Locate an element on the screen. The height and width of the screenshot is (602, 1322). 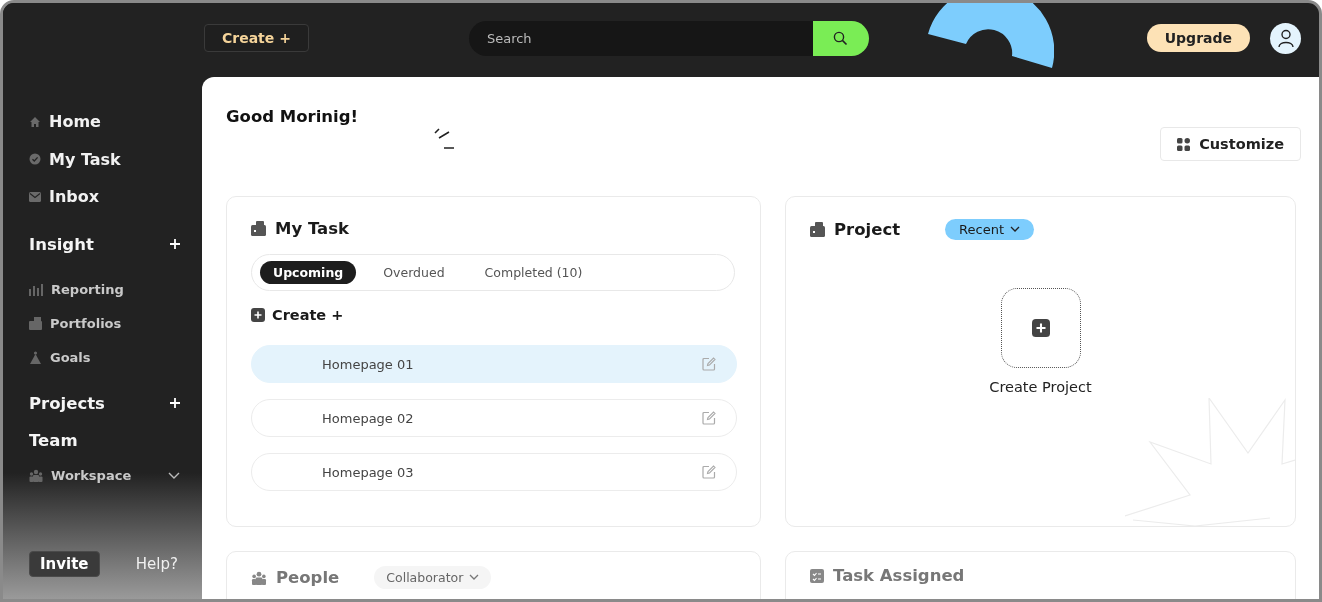
search-field: Search is located at coordinates (640, 38).